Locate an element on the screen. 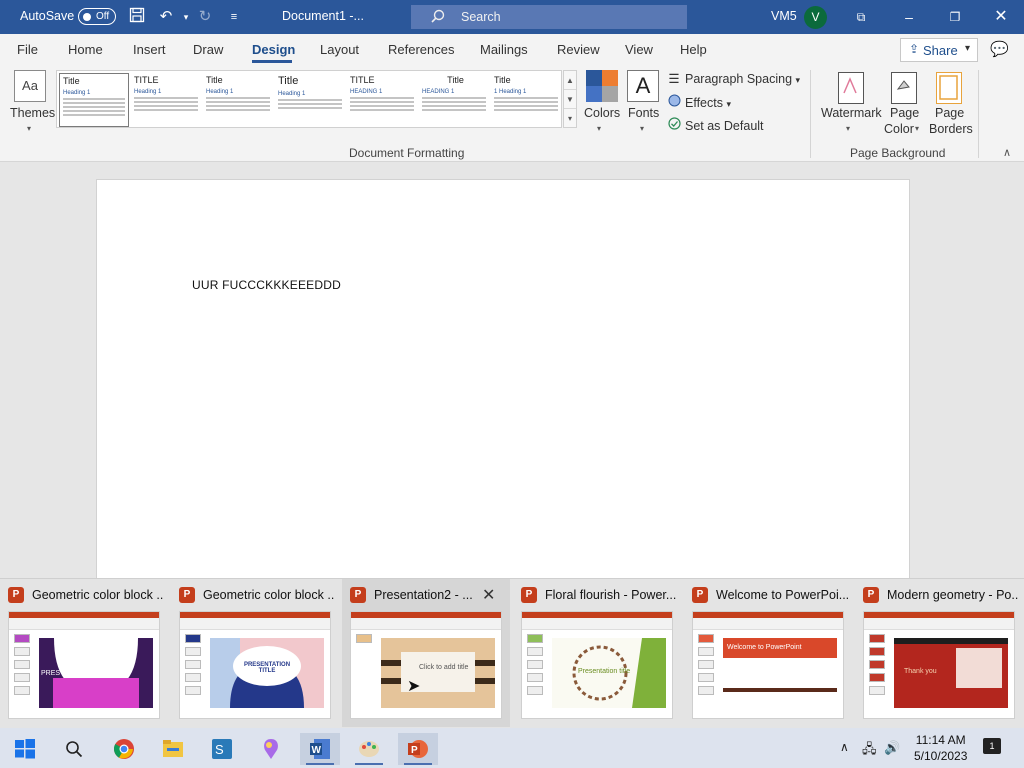 The width and height of the screenshot is (1024, 768). thumbnail-preview: Click to add title ➤ is located at coordinates (426, 665).